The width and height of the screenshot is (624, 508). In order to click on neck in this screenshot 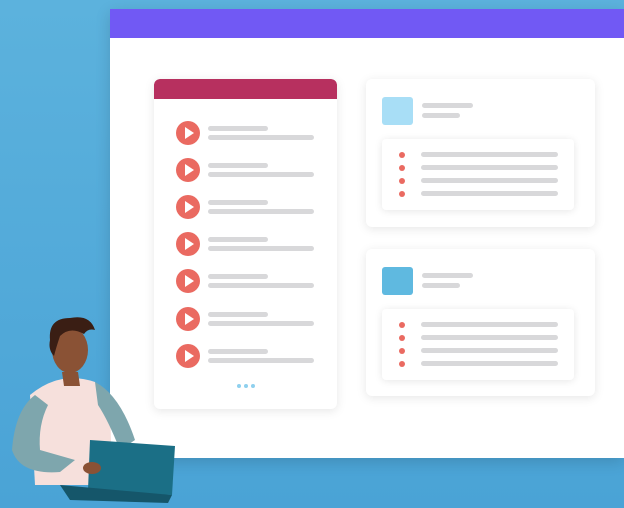, I will do `click(71, 379)`.